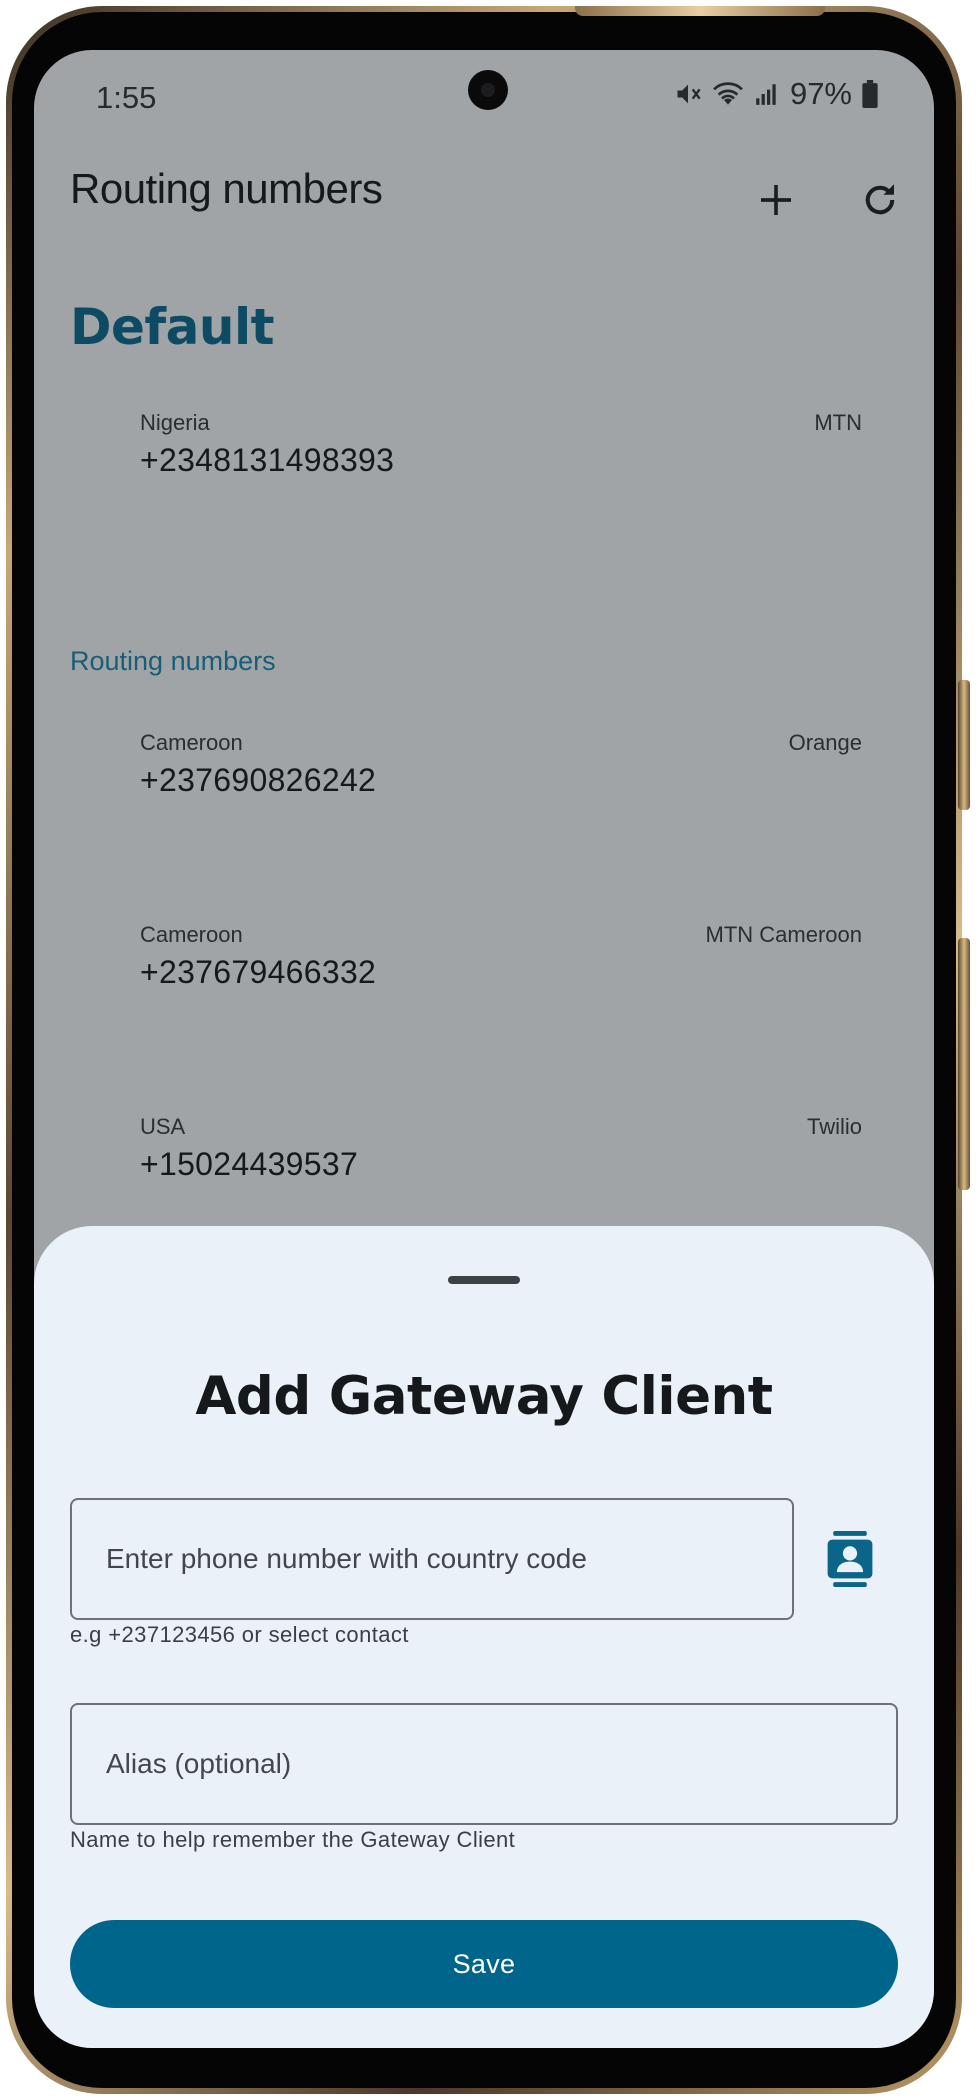 The width and height of the screenshot is (978, 2100). What do you see at coordinates (700, 11) in the screenshot?
I see `device-top-edge` at bounding box center [700, 11].